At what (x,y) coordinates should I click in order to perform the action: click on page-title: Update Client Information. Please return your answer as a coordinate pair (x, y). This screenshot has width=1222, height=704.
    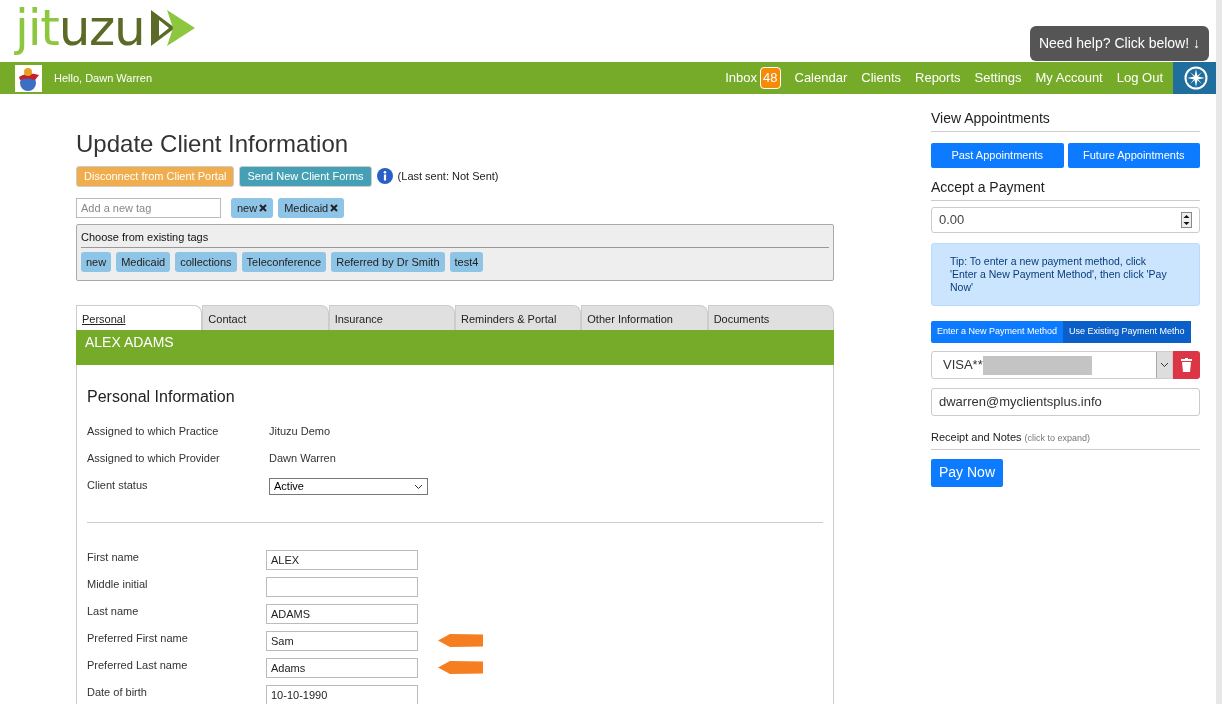
    Looking at the image, I should click on (213, 144).